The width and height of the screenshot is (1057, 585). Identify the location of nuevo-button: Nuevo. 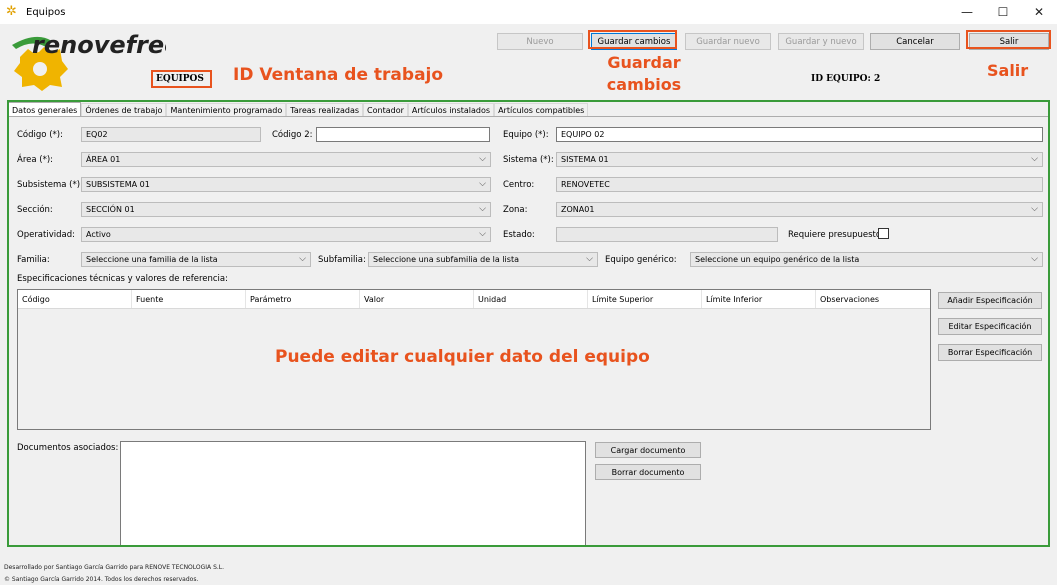
(540, 41).